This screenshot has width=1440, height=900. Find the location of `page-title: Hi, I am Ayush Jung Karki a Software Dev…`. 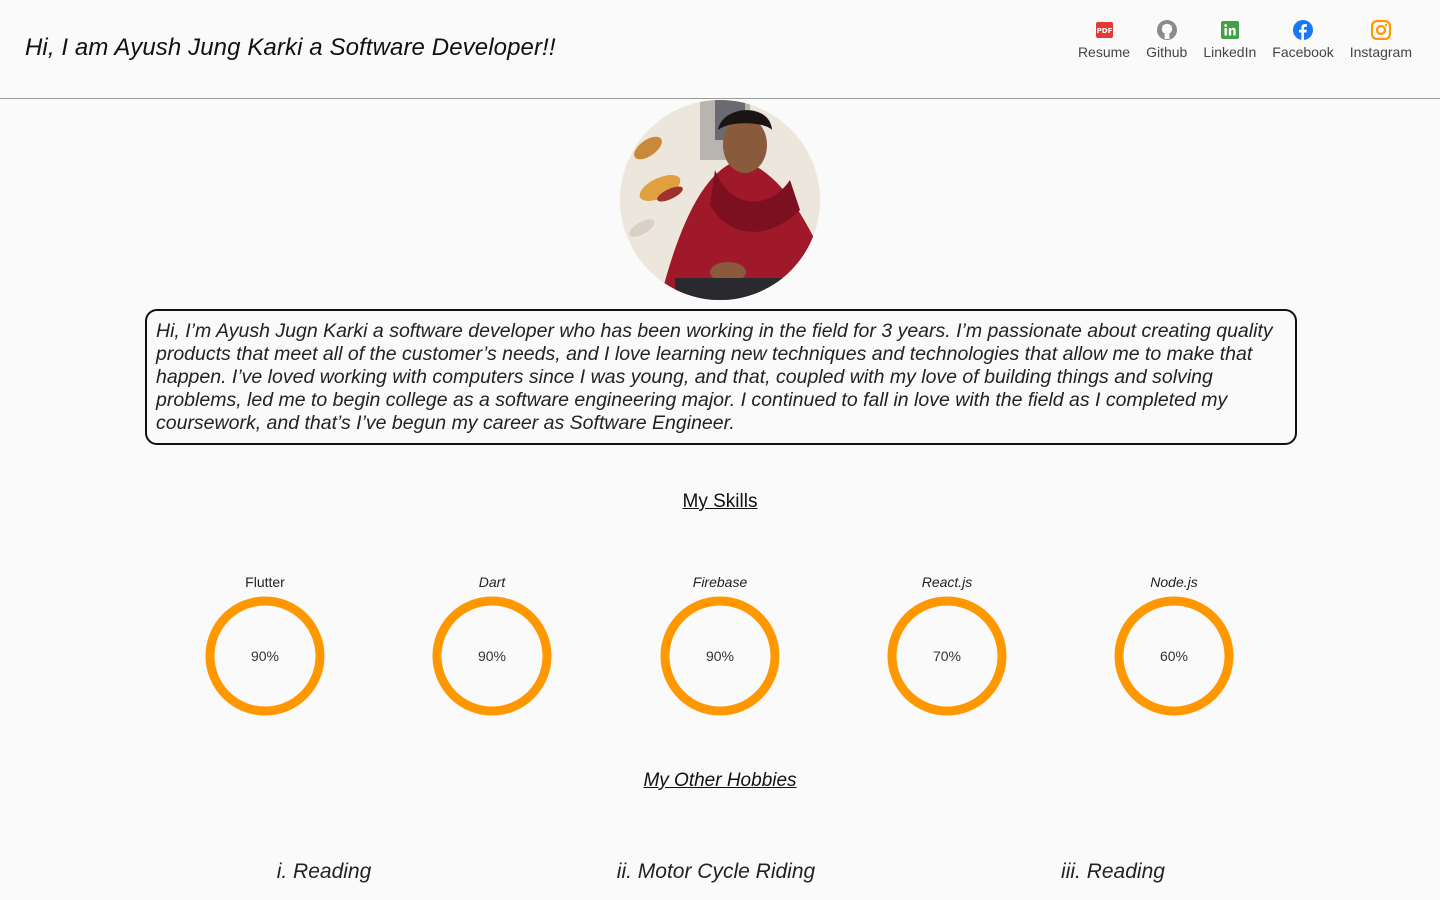

page-title: Hi, I am Ayush Jung Karki a Software Dev… is located at coordinates (290, 47).